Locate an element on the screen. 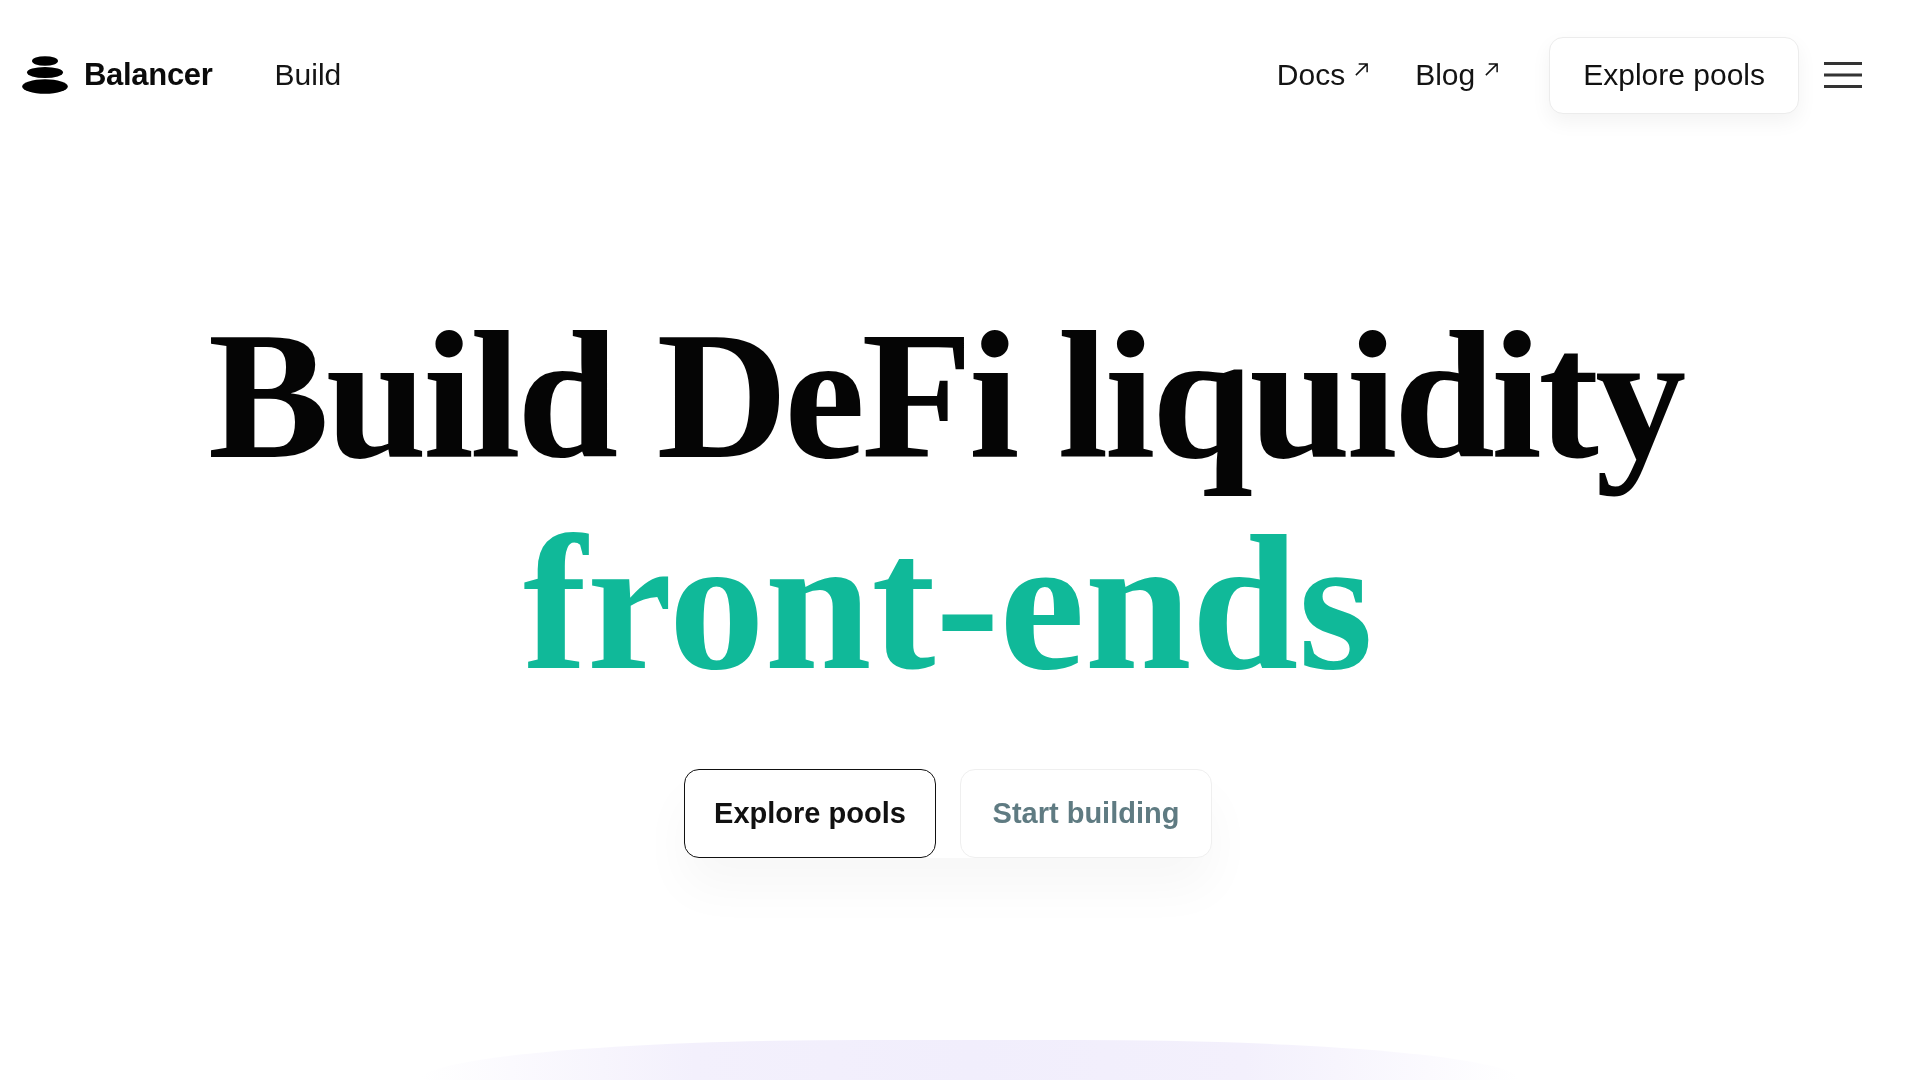 The width and height of the screenshot is (1920, 1080). logo-link: Balancer is located at coordinates (117, 75).